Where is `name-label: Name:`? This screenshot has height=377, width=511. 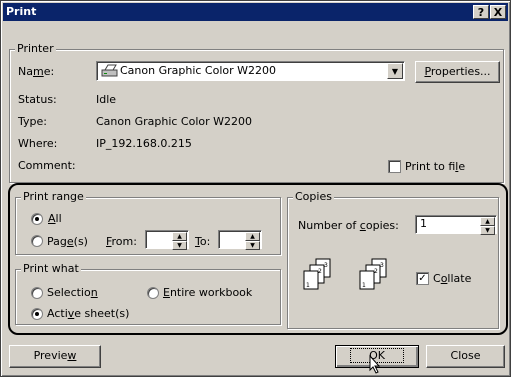
name-label: Name: is located at coordinates (36, 71).